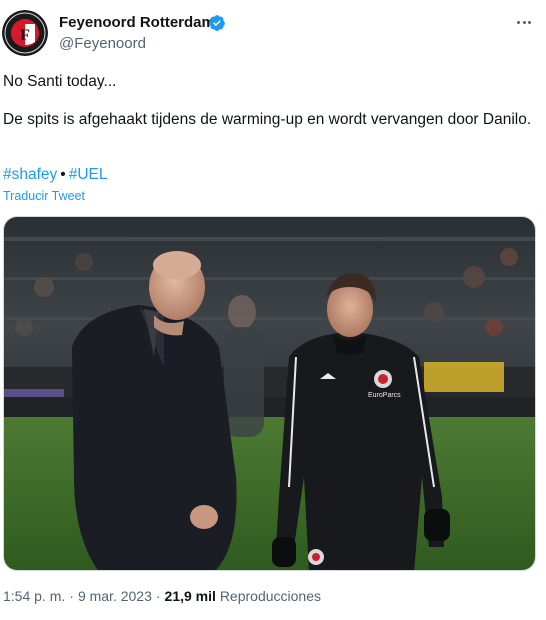 The image size is (546, 620). Describe the element at coordinates (25, 35) in the screenshot. I see `avatar-letter: F` at that location.